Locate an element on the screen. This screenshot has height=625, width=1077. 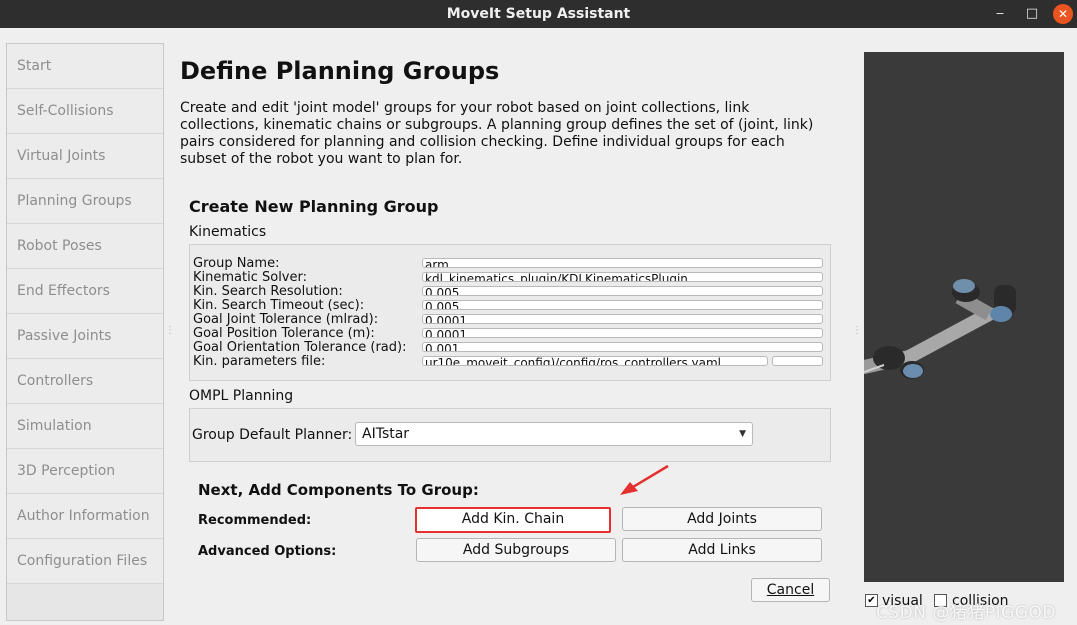
add-joints-button: Add Joints is located at coordinates (722, 519).